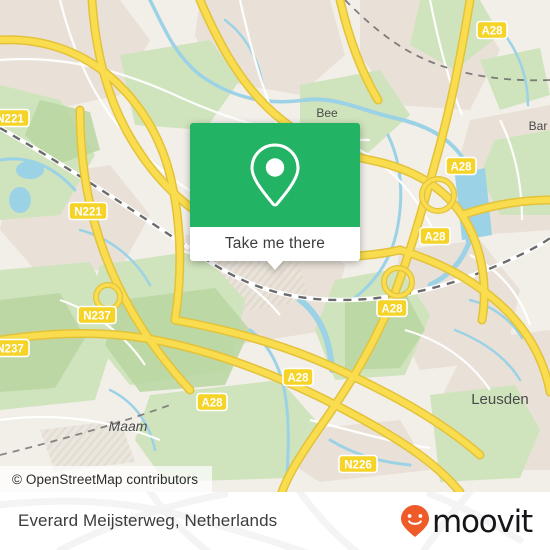  What do you see at coordinates (414, 521) in the screenshot?
I see `moovit-smiley-pin-icon` at bounding box center [414, 521].